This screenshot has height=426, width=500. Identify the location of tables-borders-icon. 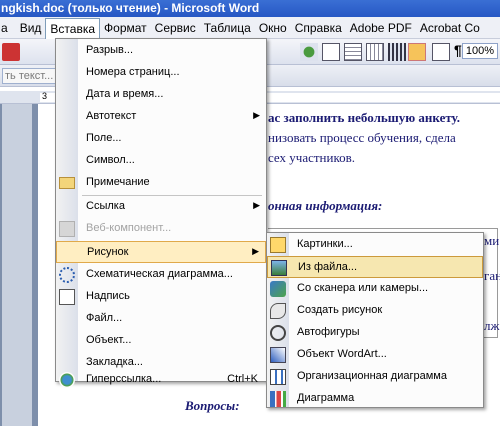
(331, 52).